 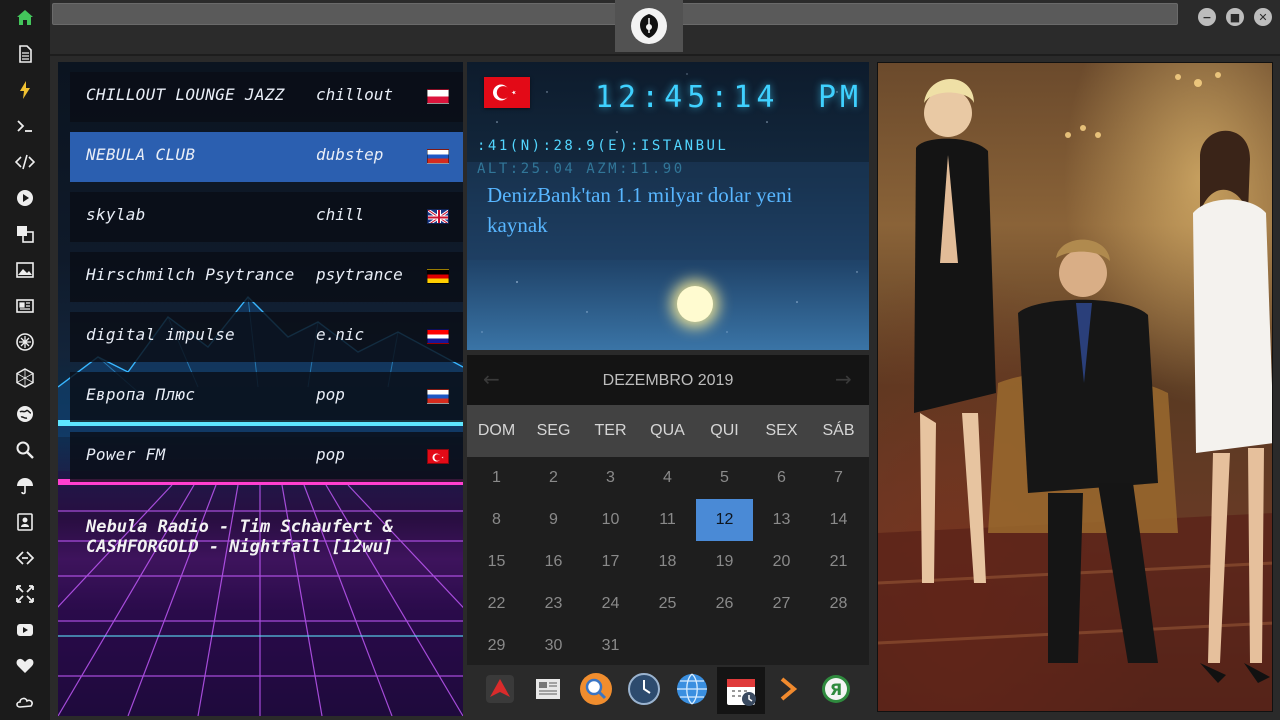 I want to click on weekday-label: SÁB, so click(x=838, y=430).